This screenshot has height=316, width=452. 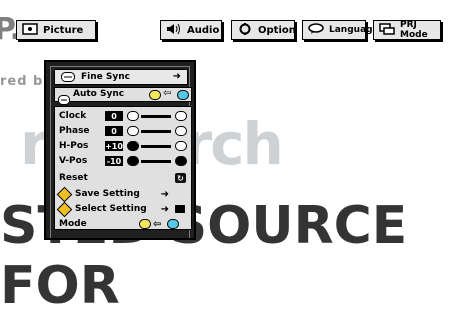 I want to click on reset-row: Reset ↻, so click(x=123, y=178).